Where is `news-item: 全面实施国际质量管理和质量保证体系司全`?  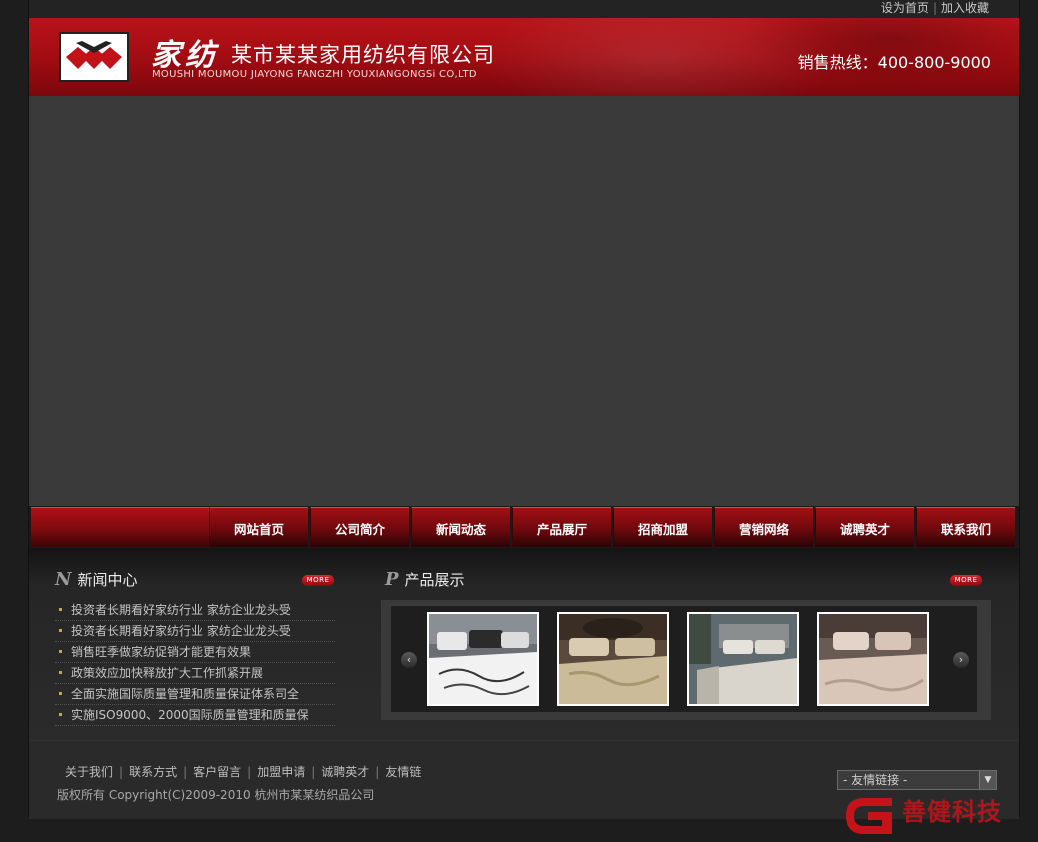 news-item: 全面实施国际质量管理和质量保证体系司全 is located at coordinates (195, 694).